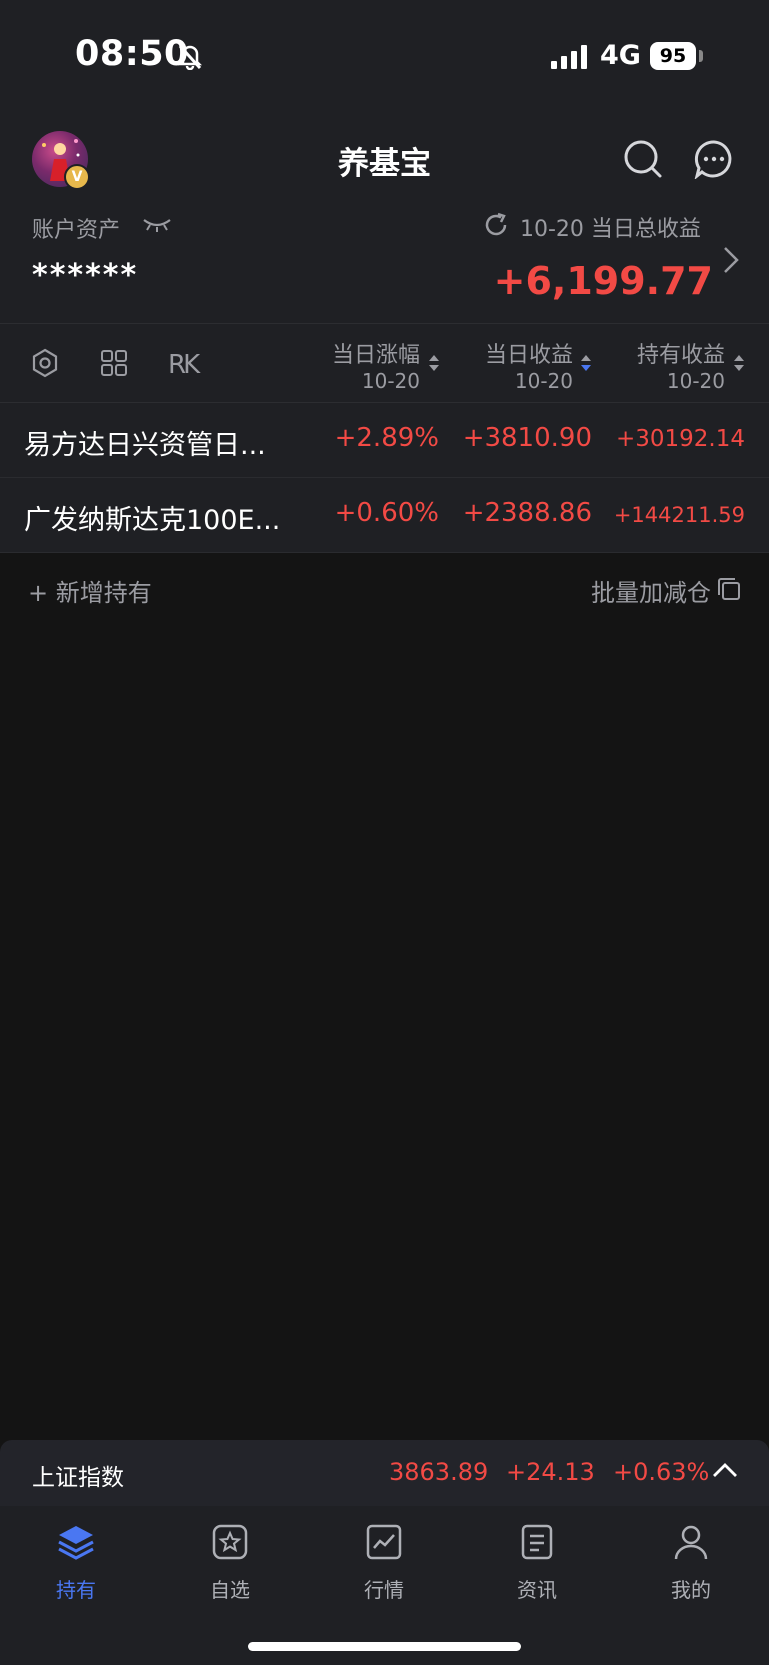 The width and height of the screenshot is (769, 1665). I want to click on index-change: +24.13, so click(550, 1472).